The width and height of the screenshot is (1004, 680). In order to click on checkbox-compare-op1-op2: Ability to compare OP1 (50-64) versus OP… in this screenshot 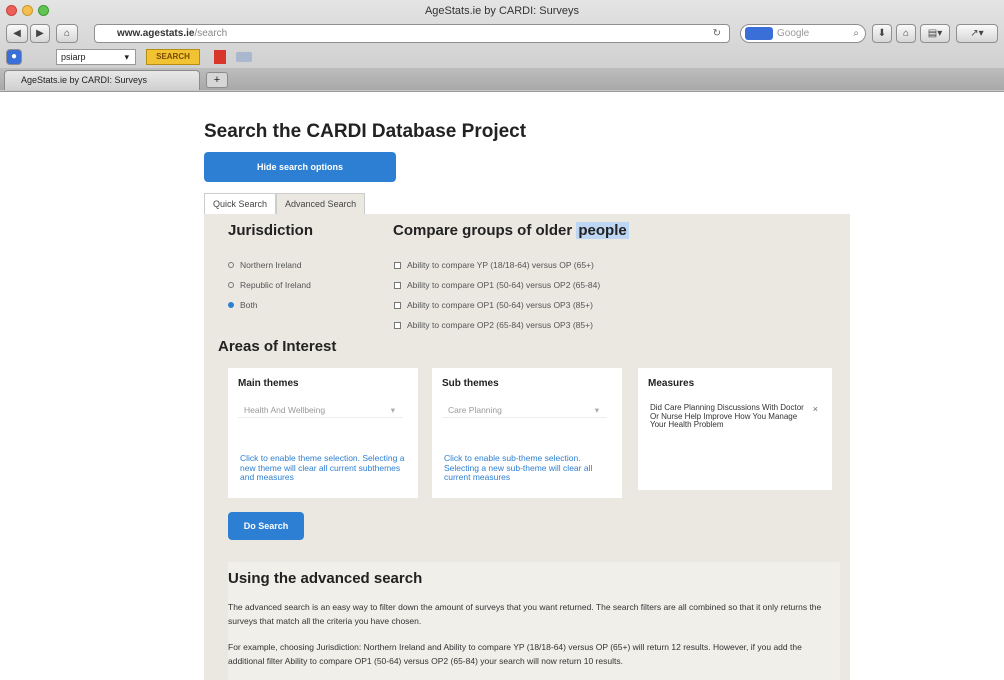, I will do `click(497, 285)`.